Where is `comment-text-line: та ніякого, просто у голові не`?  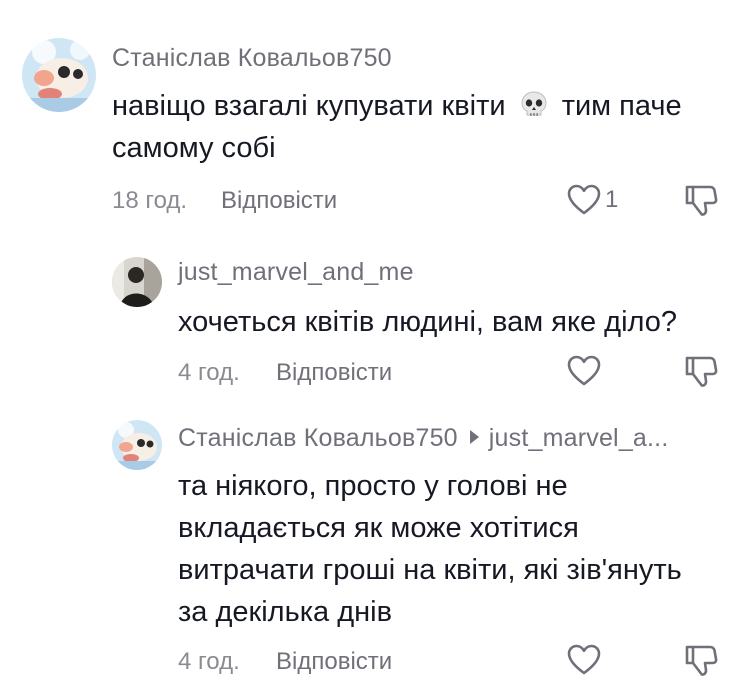
comment-text-line: та ніякого, просто у голові не is located at coordinates (373, 486).